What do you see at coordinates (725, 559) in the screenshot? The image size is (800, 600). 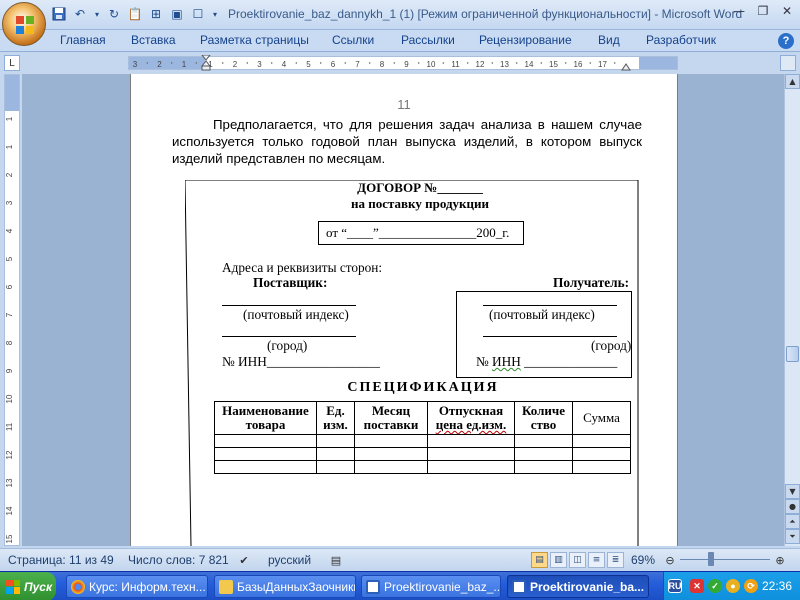 I see `zoom-slider-track` at bounding box center [725, 559].